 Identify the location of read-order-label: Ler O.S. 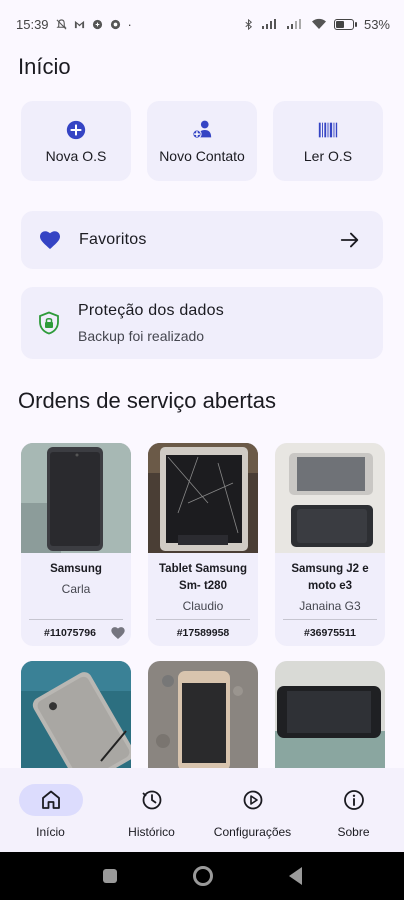
(328, 155).